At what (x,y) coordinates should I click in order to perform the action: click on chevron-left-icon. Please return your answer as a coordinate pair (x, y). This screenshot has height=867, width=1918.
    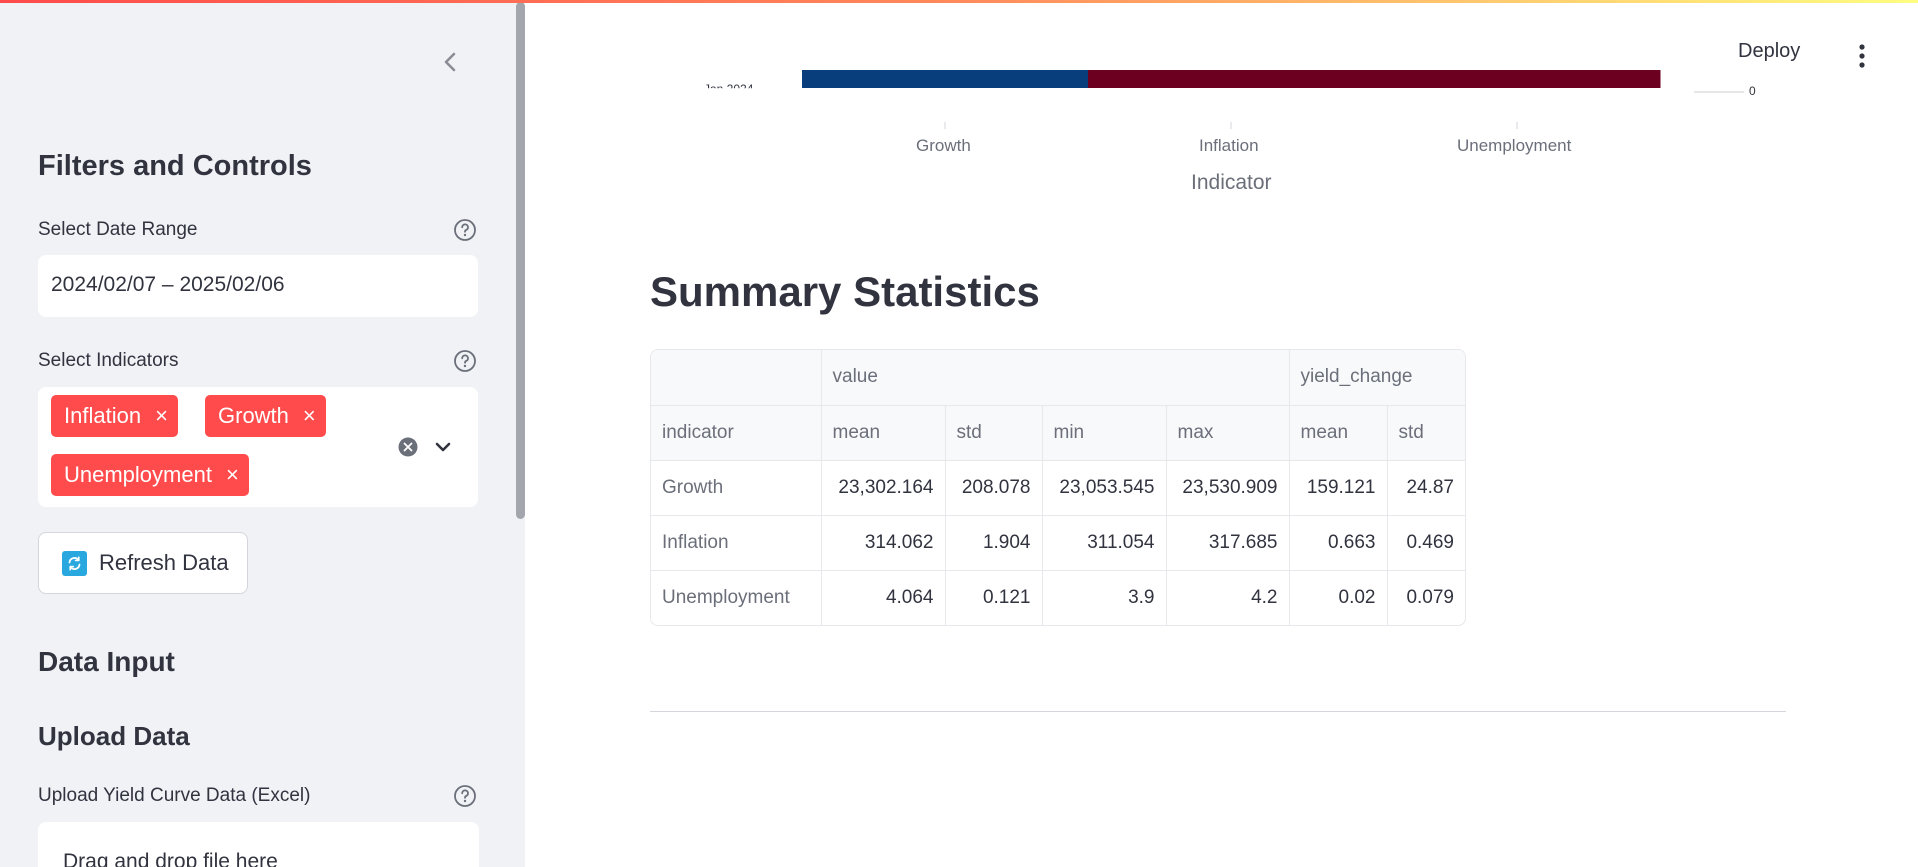
    Looking at the image, I should click on (450, 62).